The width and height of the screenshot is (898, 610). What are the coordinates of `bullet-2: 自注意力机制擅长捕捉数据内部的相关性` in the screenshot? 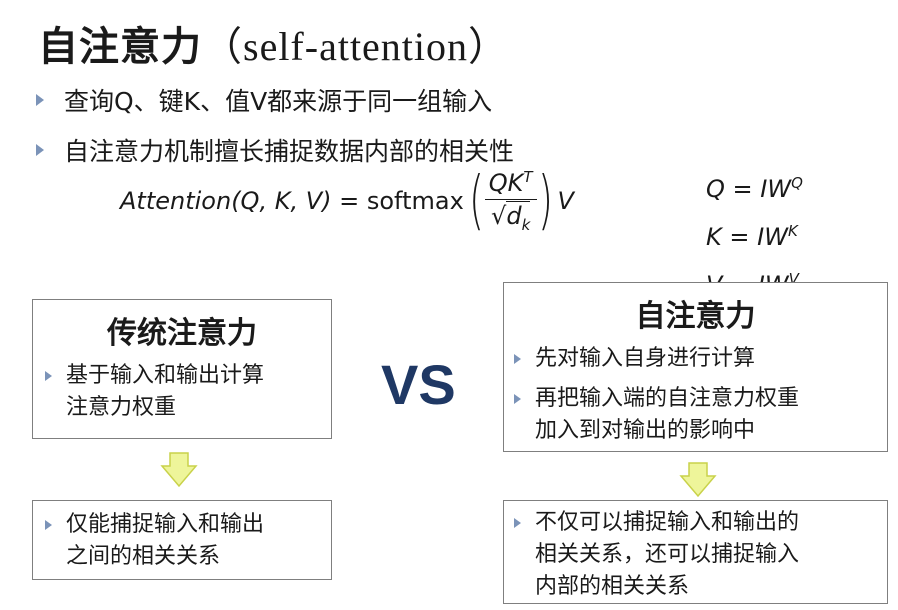 It's located at (275, 150).